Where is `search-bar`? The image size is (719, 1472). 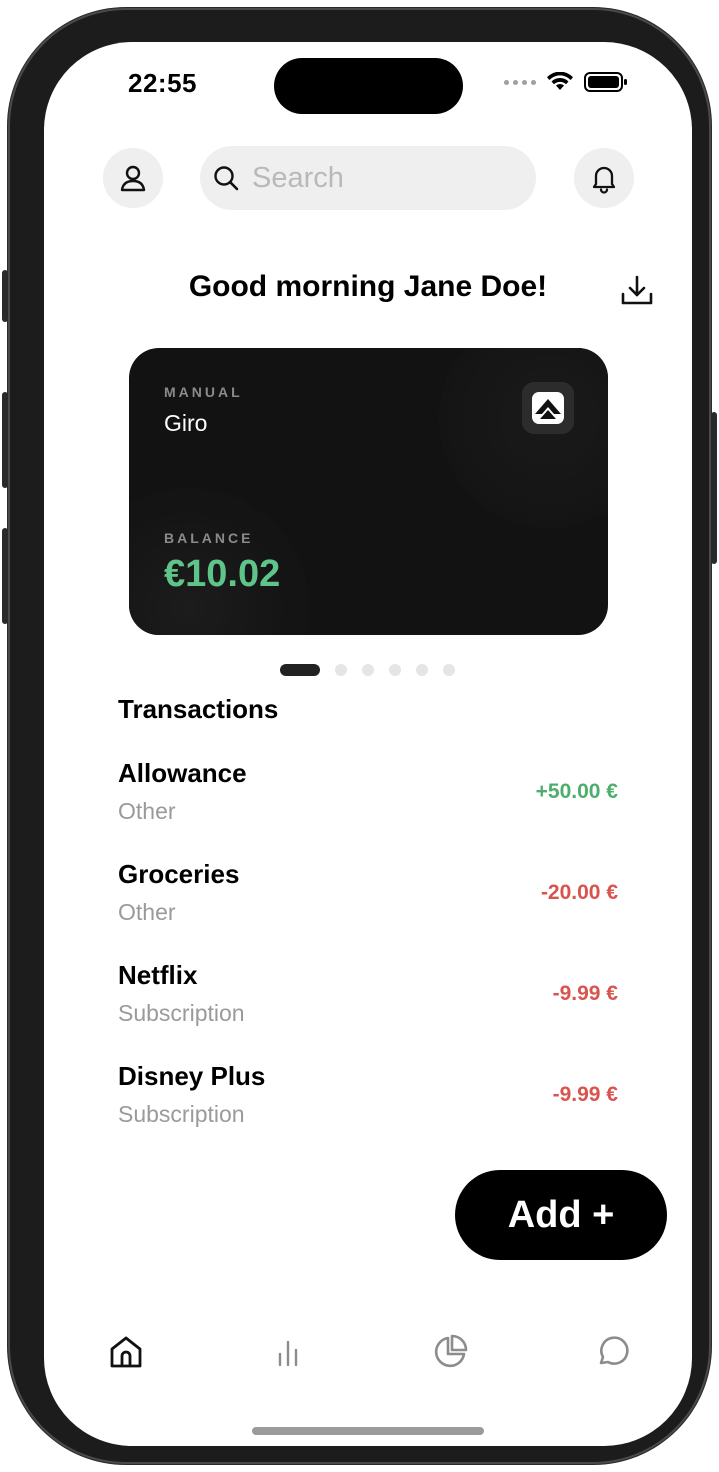 search-bar is located at coordinates (368, 178).